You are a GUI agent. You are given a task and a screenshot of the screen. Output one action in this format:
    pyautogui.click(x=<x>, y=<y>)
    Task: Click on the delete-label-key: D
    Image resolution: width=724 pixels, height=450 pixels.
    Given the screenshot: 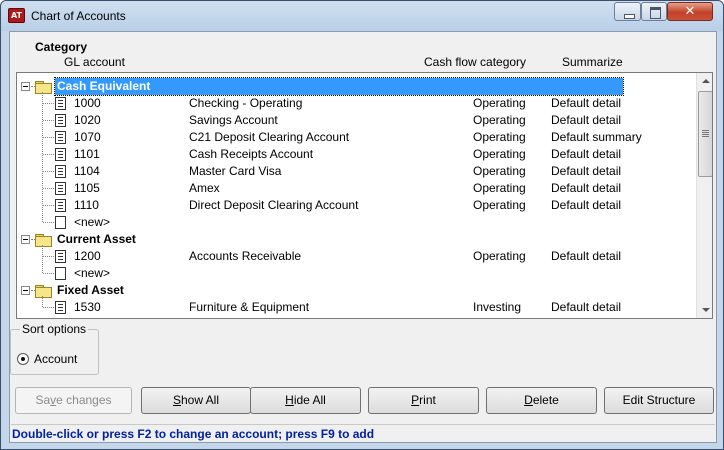 What is the action you would take?
    pyautogui.click(x=528, y=400)
    